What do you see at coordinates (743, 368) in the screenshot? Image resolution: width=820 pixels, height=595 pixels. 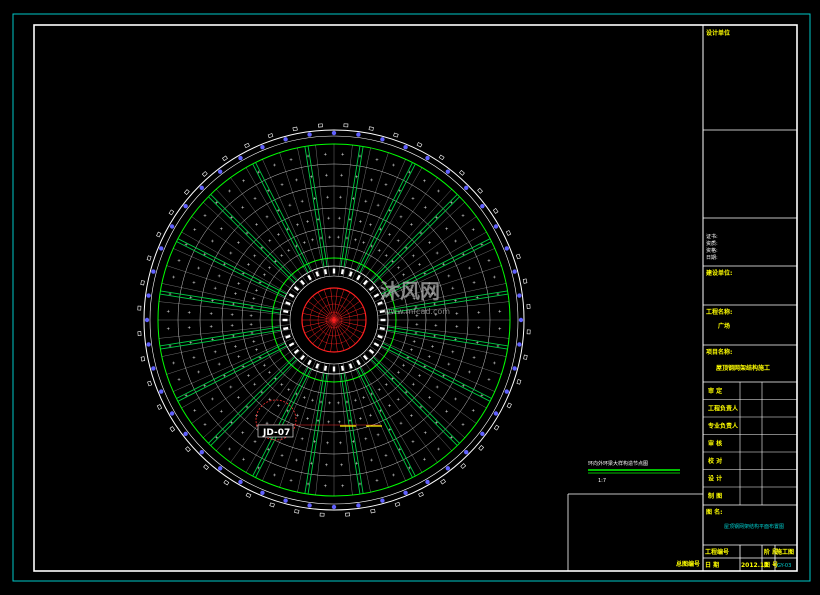 I see `item-name-value: 屋顶钢网架结构施工` at bounding box center [743, 368].